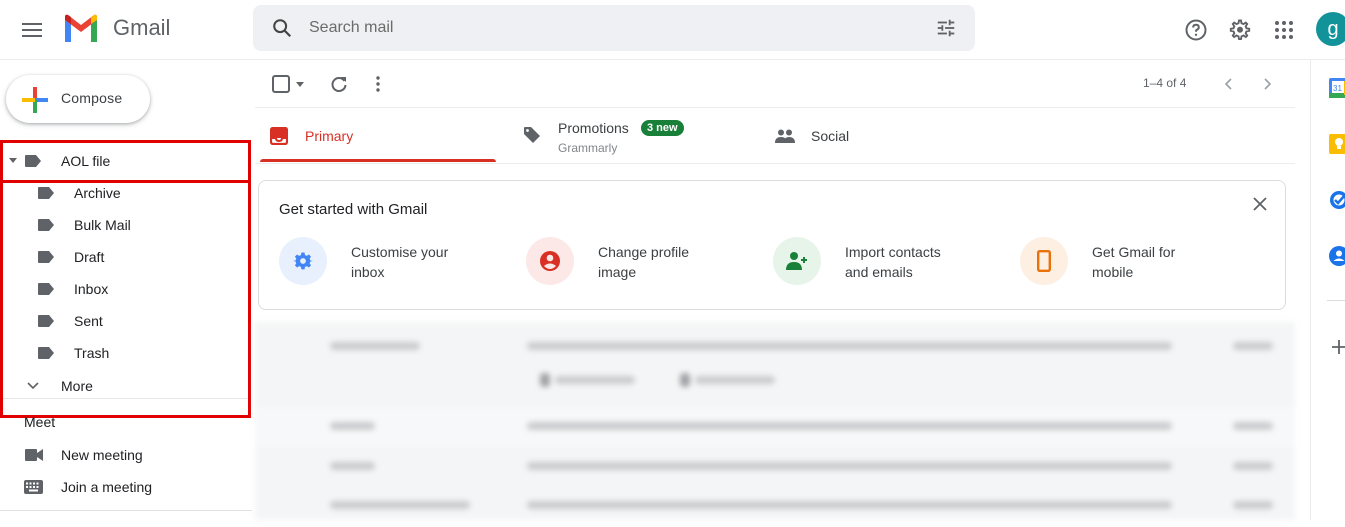 The width and height of the screenshot is (1345, 527). What do you see at coordinates (34, 455) in the screenshot?
I see `video-camera-icon` at bounding box center [34, 455].